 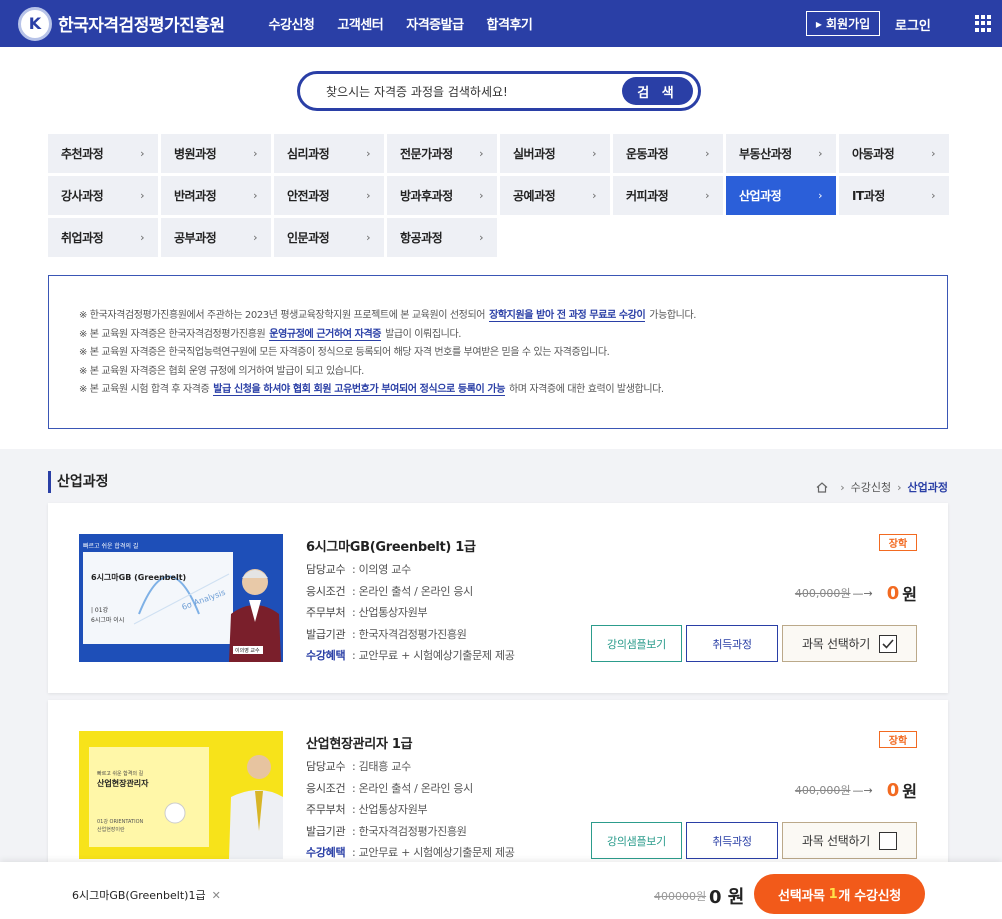 What do you see at coordinates (358, 569) in the screenshot?
I see `info-professor: 담당교수: 이의영 교수` at bounding box center [358, 569].